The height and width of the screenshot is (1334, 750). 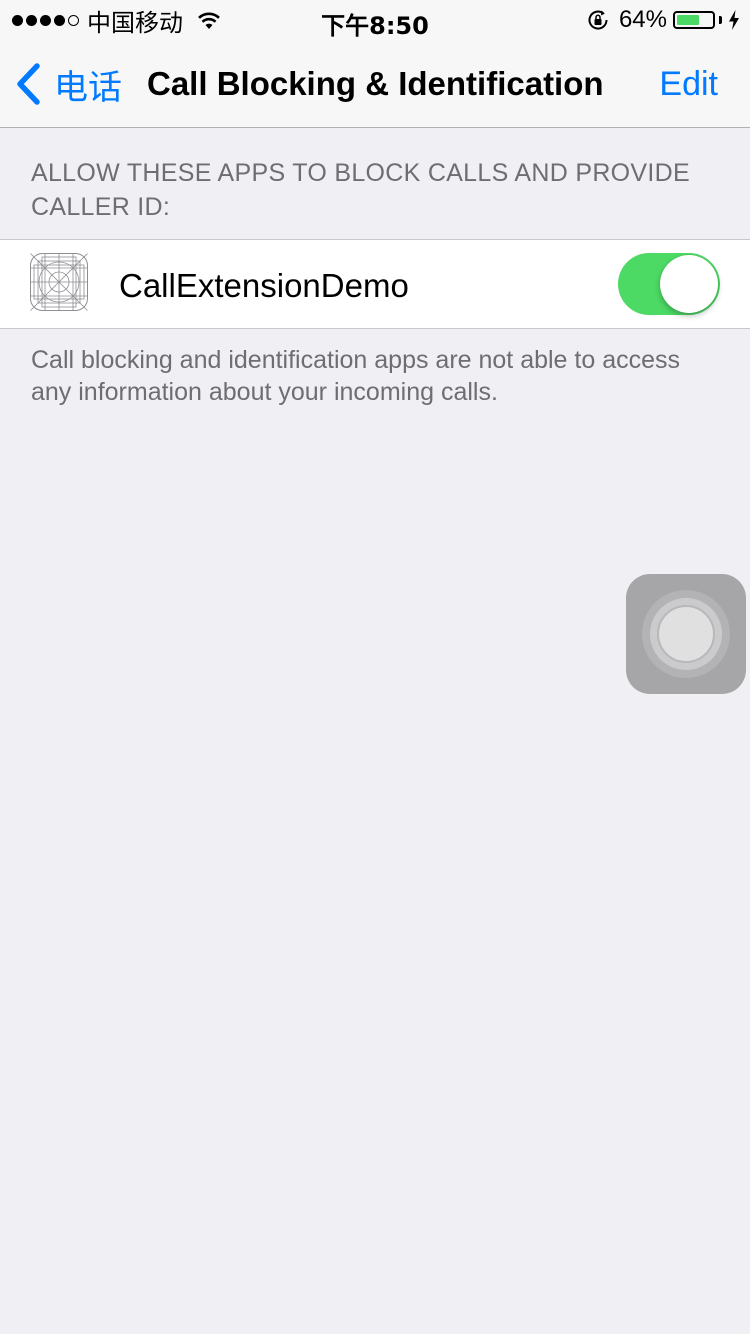 What do you see at coordinates (734, 20) in the screenshot?
I see `charging-bolt-icon` at bounding box center [734, 20].